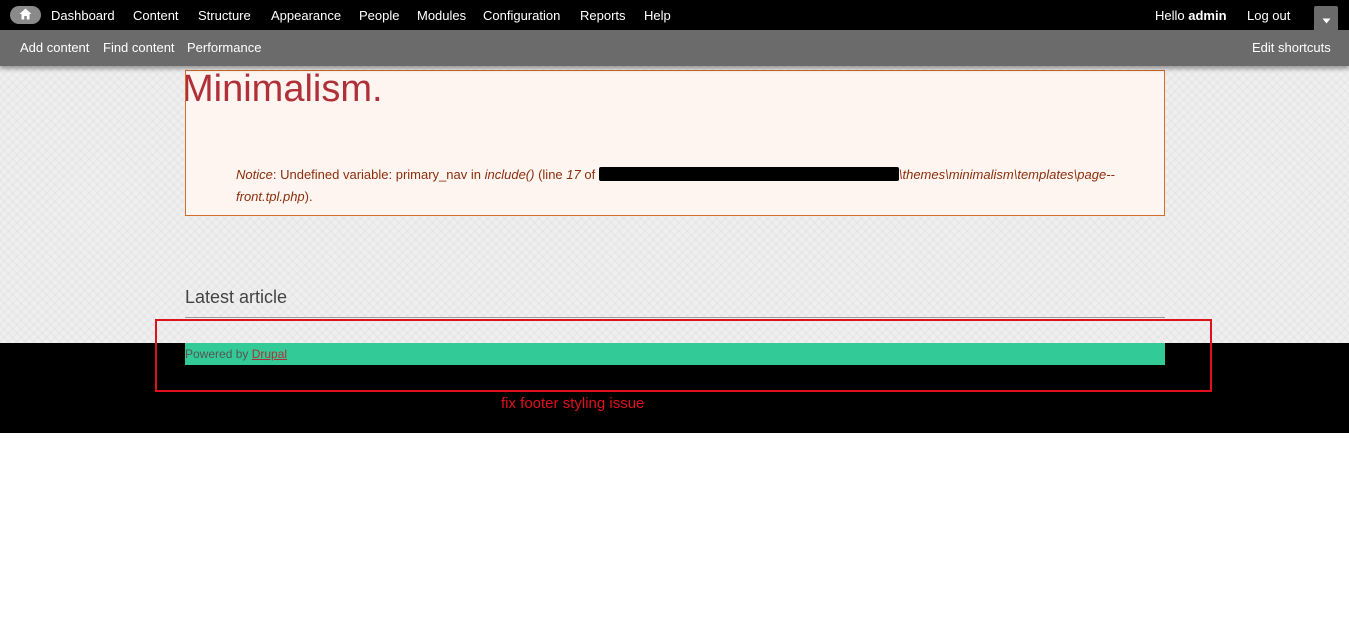 The width and height of the screenshot is (1349, 643). Describe the element at coordinates (83, 15) in the screenshot. I see `menu-dashboard: Dashboard` at that location.